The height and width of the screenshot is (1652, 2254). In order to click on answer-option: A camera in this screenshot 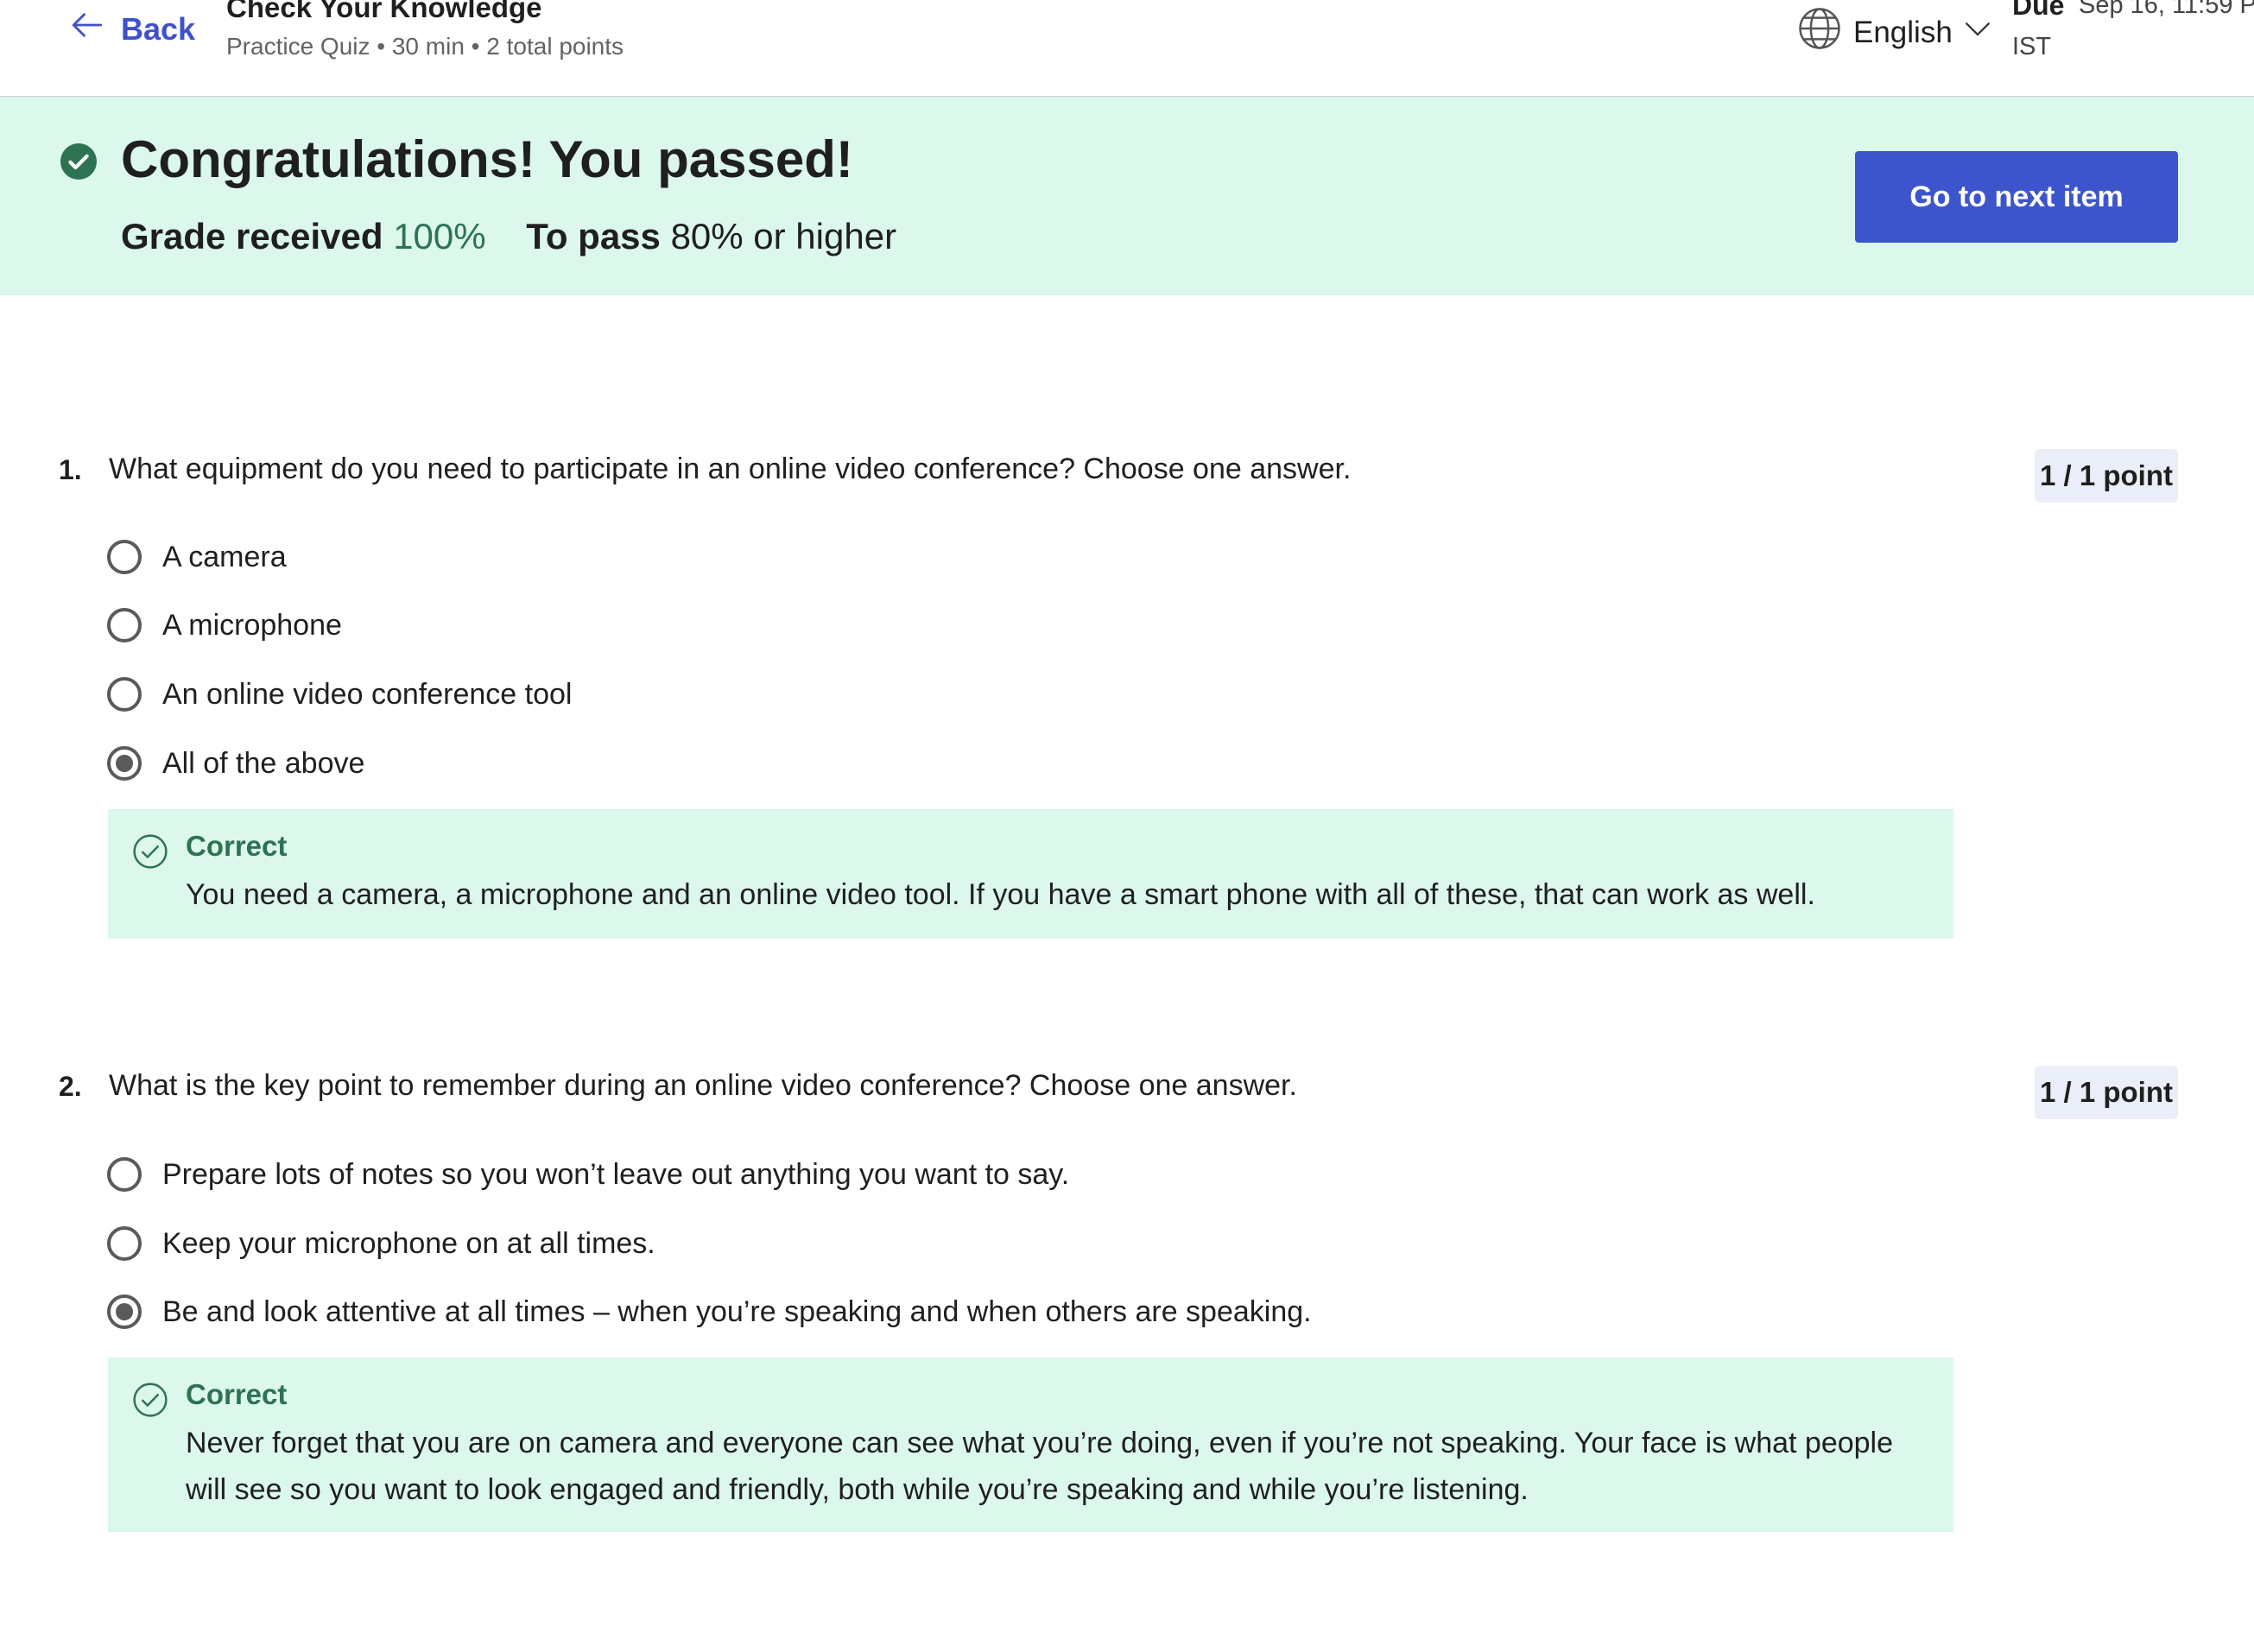, I will do `click(197, 557)`.